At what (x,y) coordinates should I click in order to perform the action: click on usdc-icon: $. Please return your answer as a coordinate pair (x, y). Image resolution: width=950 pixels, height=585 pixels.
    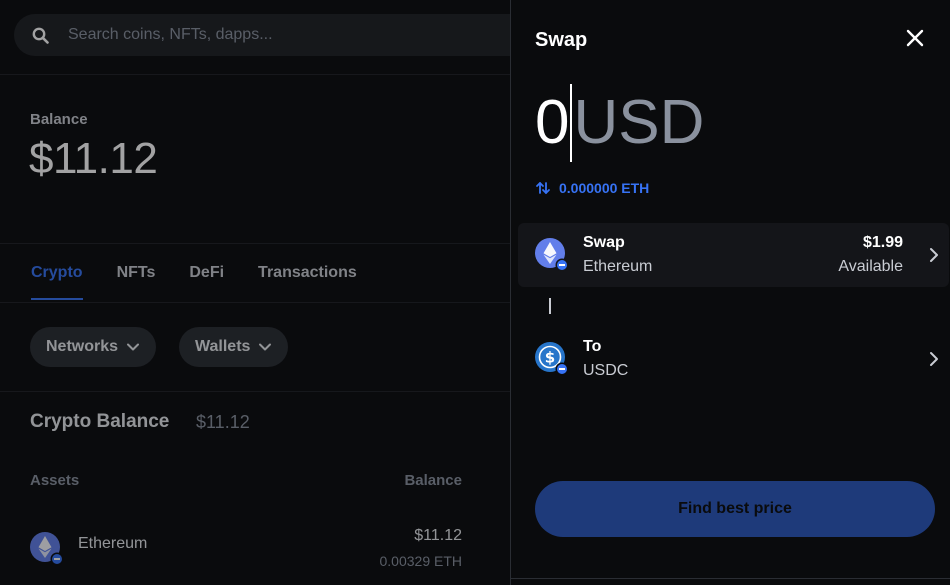
    Looking at the image, I should click on (552, 359).